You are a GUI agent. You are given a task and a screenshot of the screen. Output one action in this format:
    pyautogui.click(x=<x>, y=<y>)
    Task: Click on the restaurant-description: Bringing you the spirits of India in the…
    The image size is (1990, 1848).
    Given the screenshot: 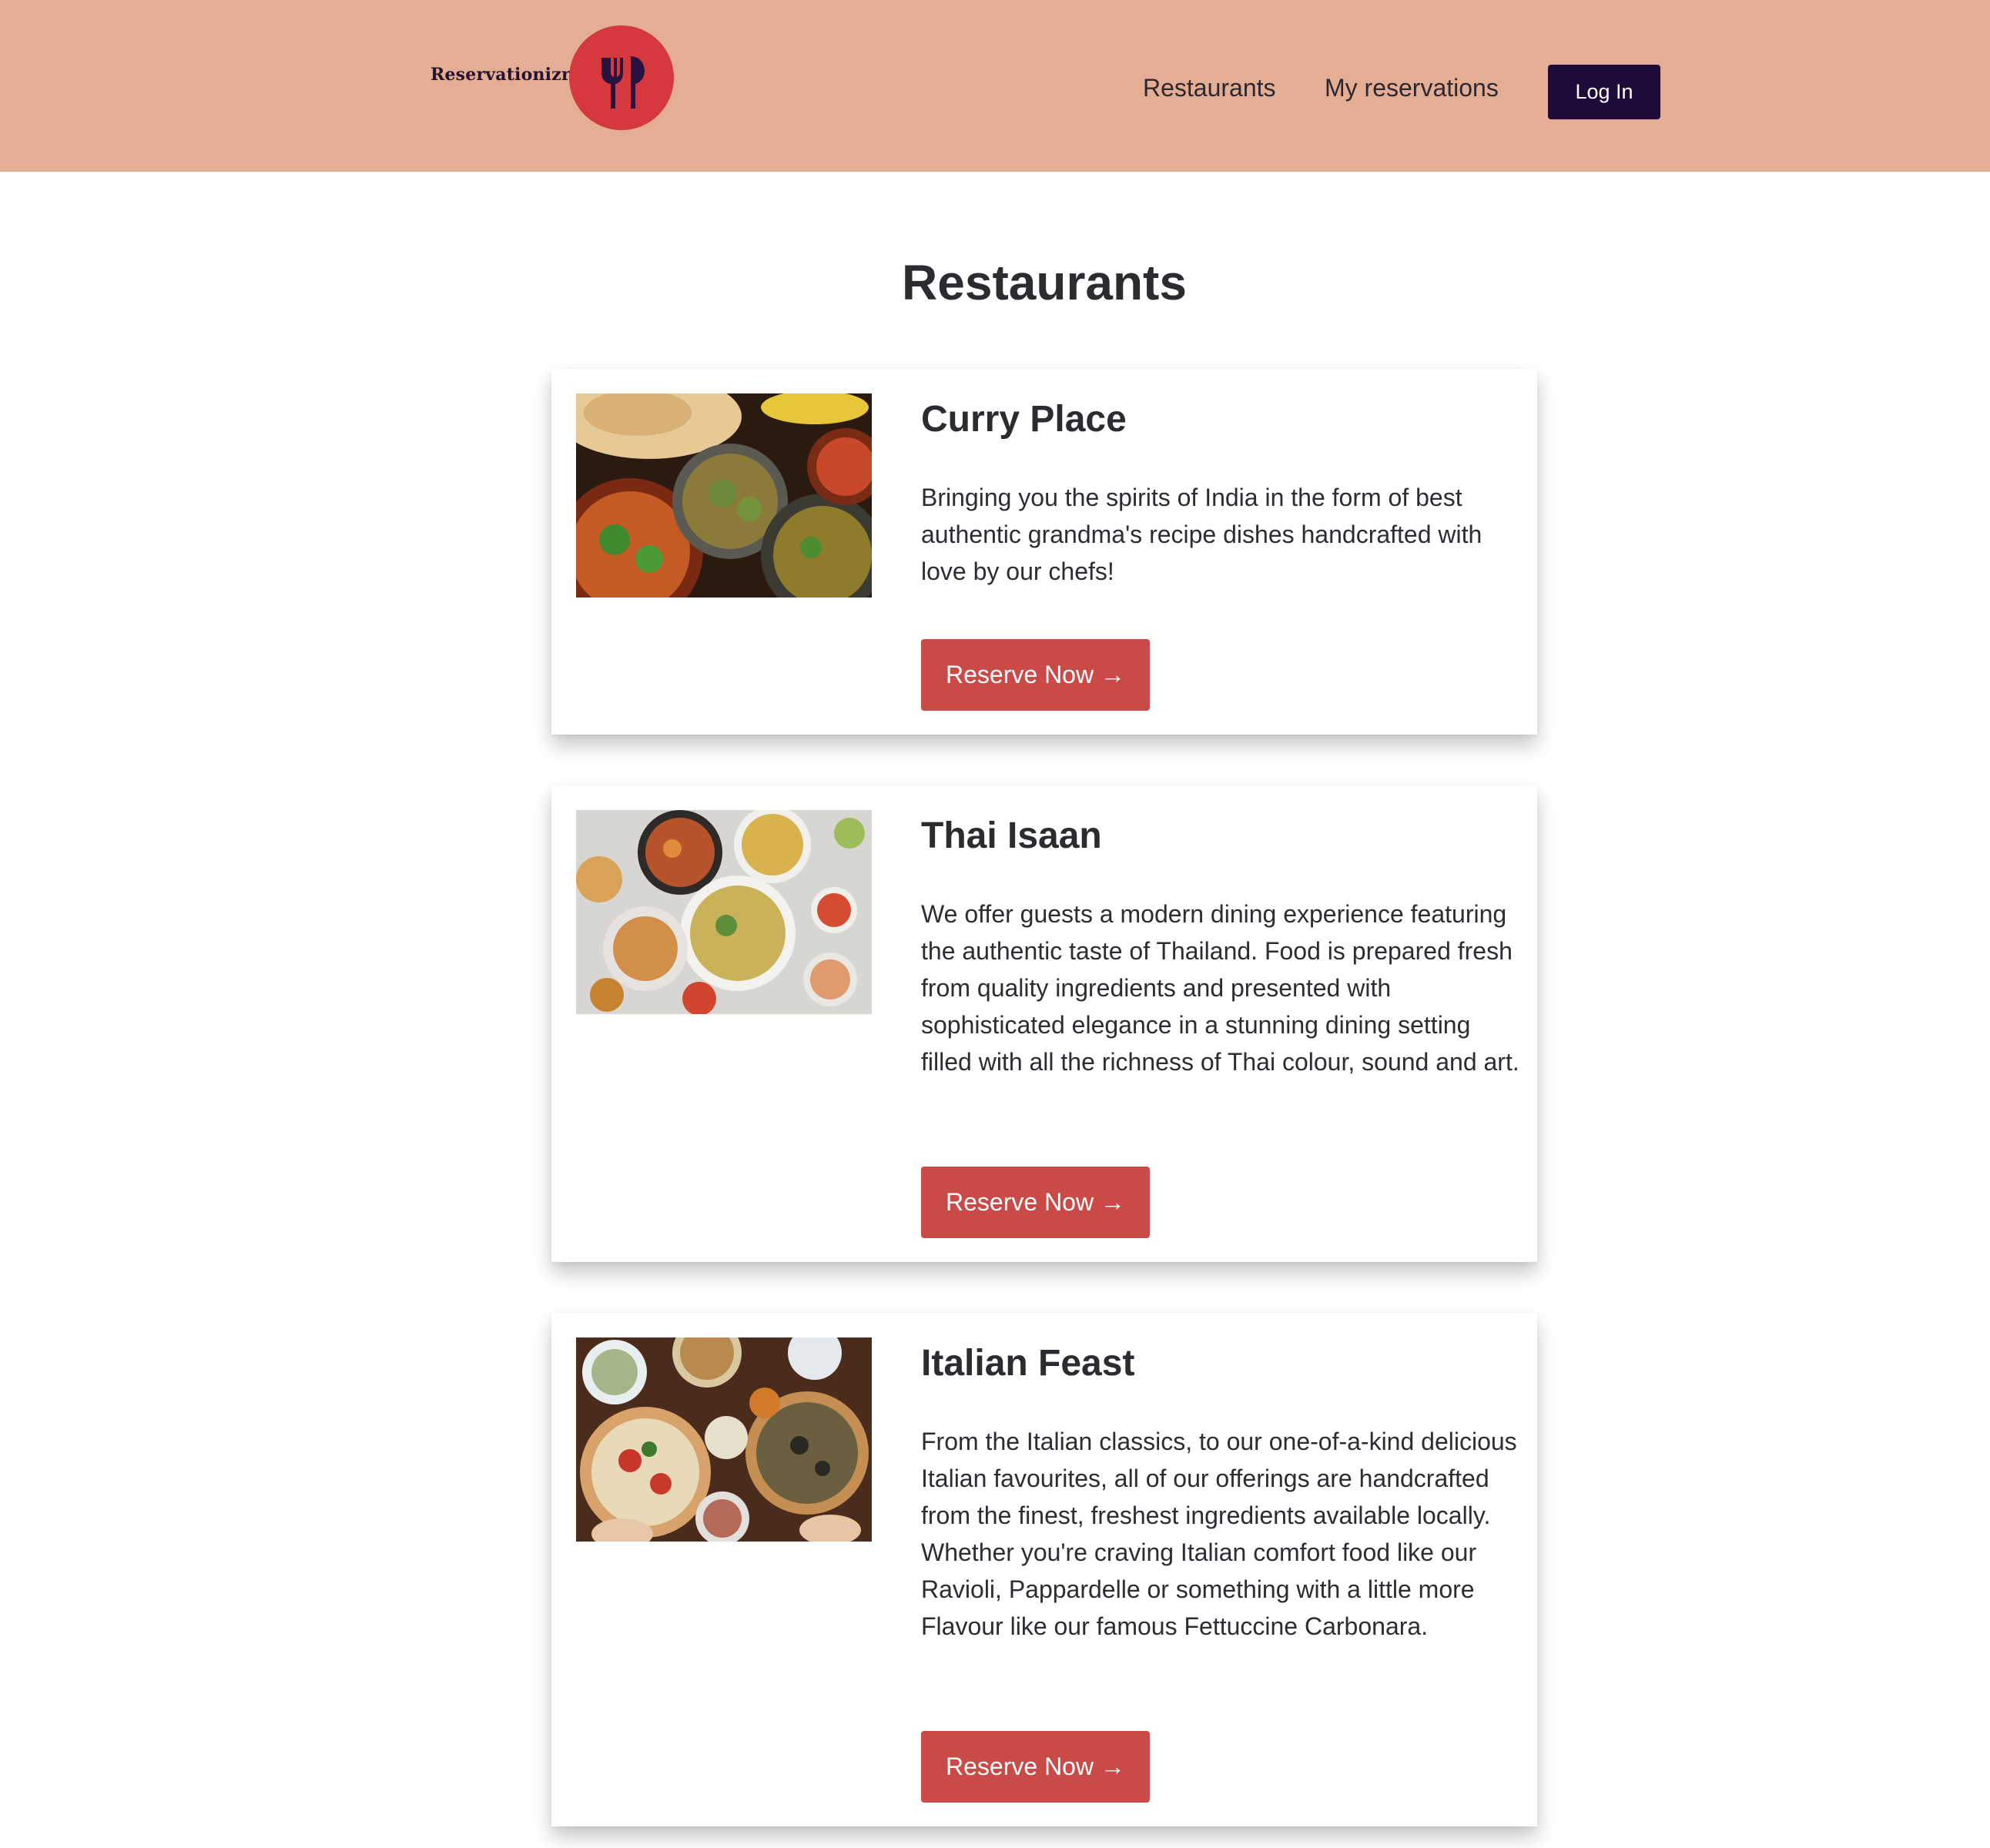 What is the action you would take?
    pyautogui.click(x=1201, y=534)
    